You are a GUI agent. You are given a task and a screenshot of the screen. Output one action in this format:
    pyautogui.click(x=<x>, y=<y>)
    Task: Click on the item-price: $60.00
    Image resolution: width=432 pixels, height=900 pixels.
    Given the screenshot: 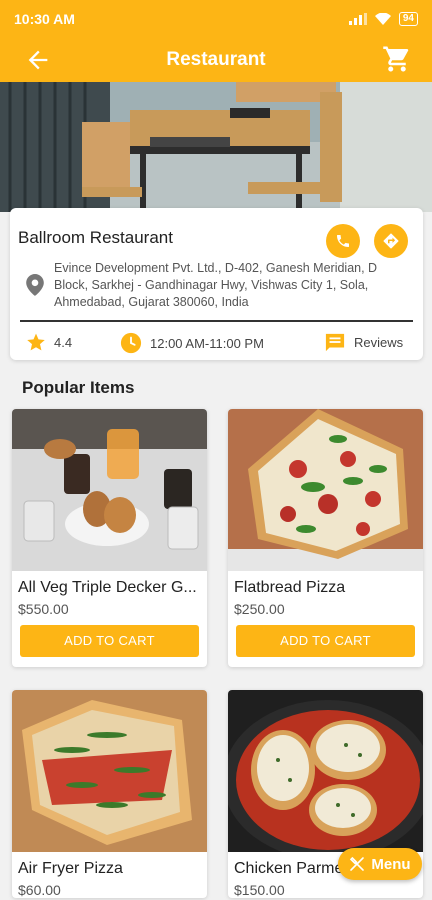 What is the action you would take?
    pyautogui.click(x=39, y=890)
    